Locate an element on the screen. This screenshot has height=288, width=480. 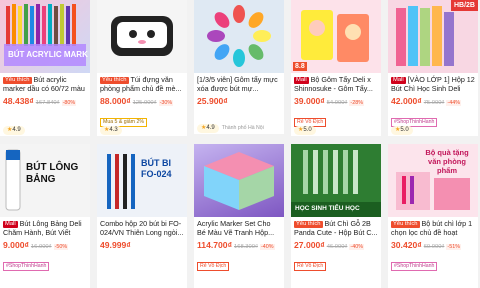
product-image: 8.8 is located at coordinates (336, 36).